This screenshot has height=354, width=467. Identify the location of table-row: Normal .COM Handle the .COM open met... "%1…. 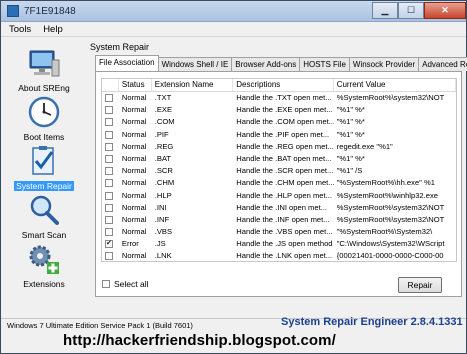
(279, 122).